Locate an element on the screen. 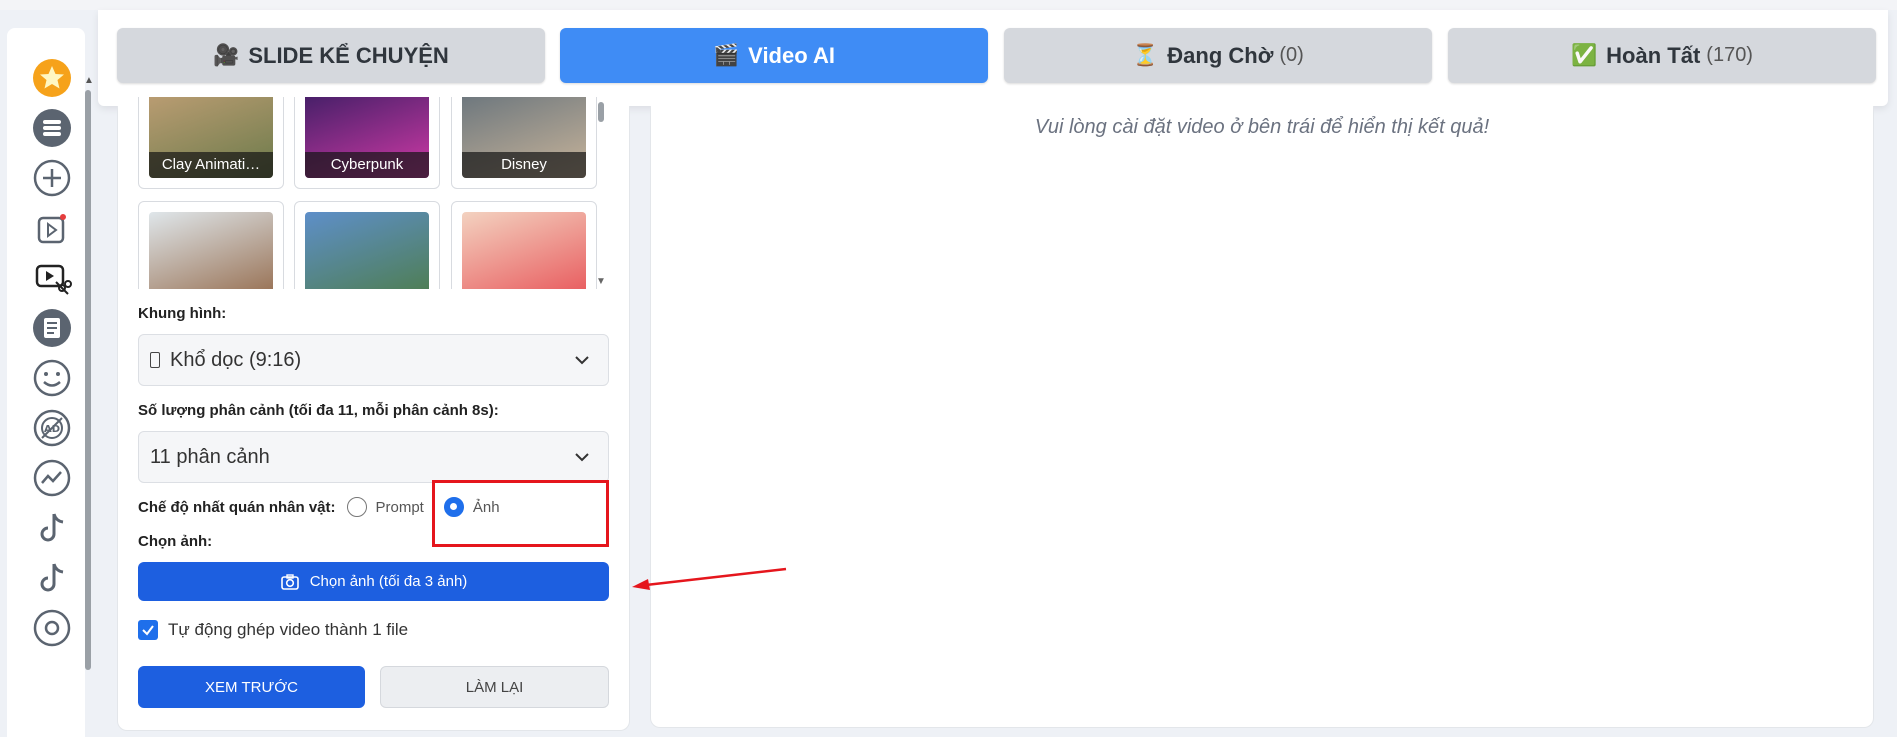 Image resolution: width=1897 pixels, height=737 pixels. style-card: Cyberpunk is located at coordinates (367, 143).